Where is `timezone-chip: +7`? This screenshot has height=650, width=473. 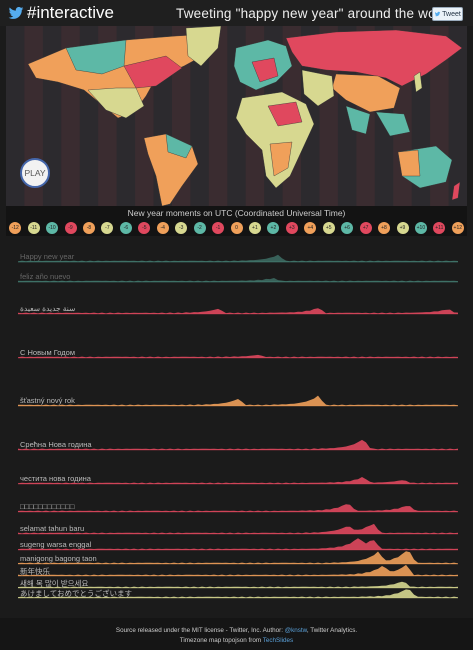
timezone-chip: +7 is located at coordinates (365, 228).